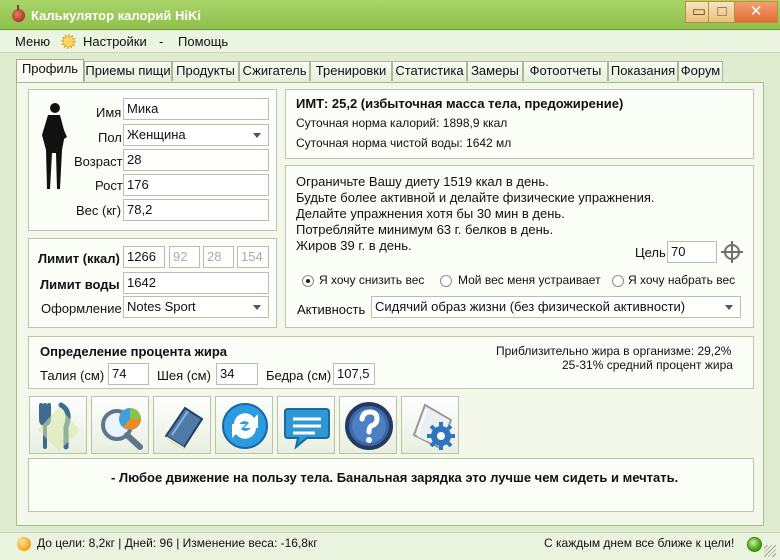 This screenshot has height=560, width=780. I want to click on water-limit-field: 1642, so click(196, 283).